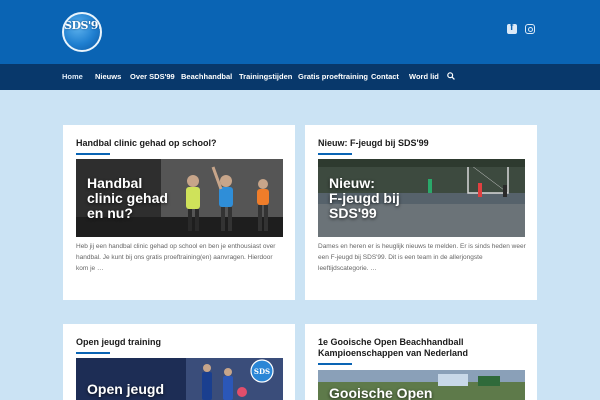 This screenshot has height=400, width=600. Describe the element at coordinates (179, 379) in the screenshot. I see `post-image: SDS Open jeugd` at that location.